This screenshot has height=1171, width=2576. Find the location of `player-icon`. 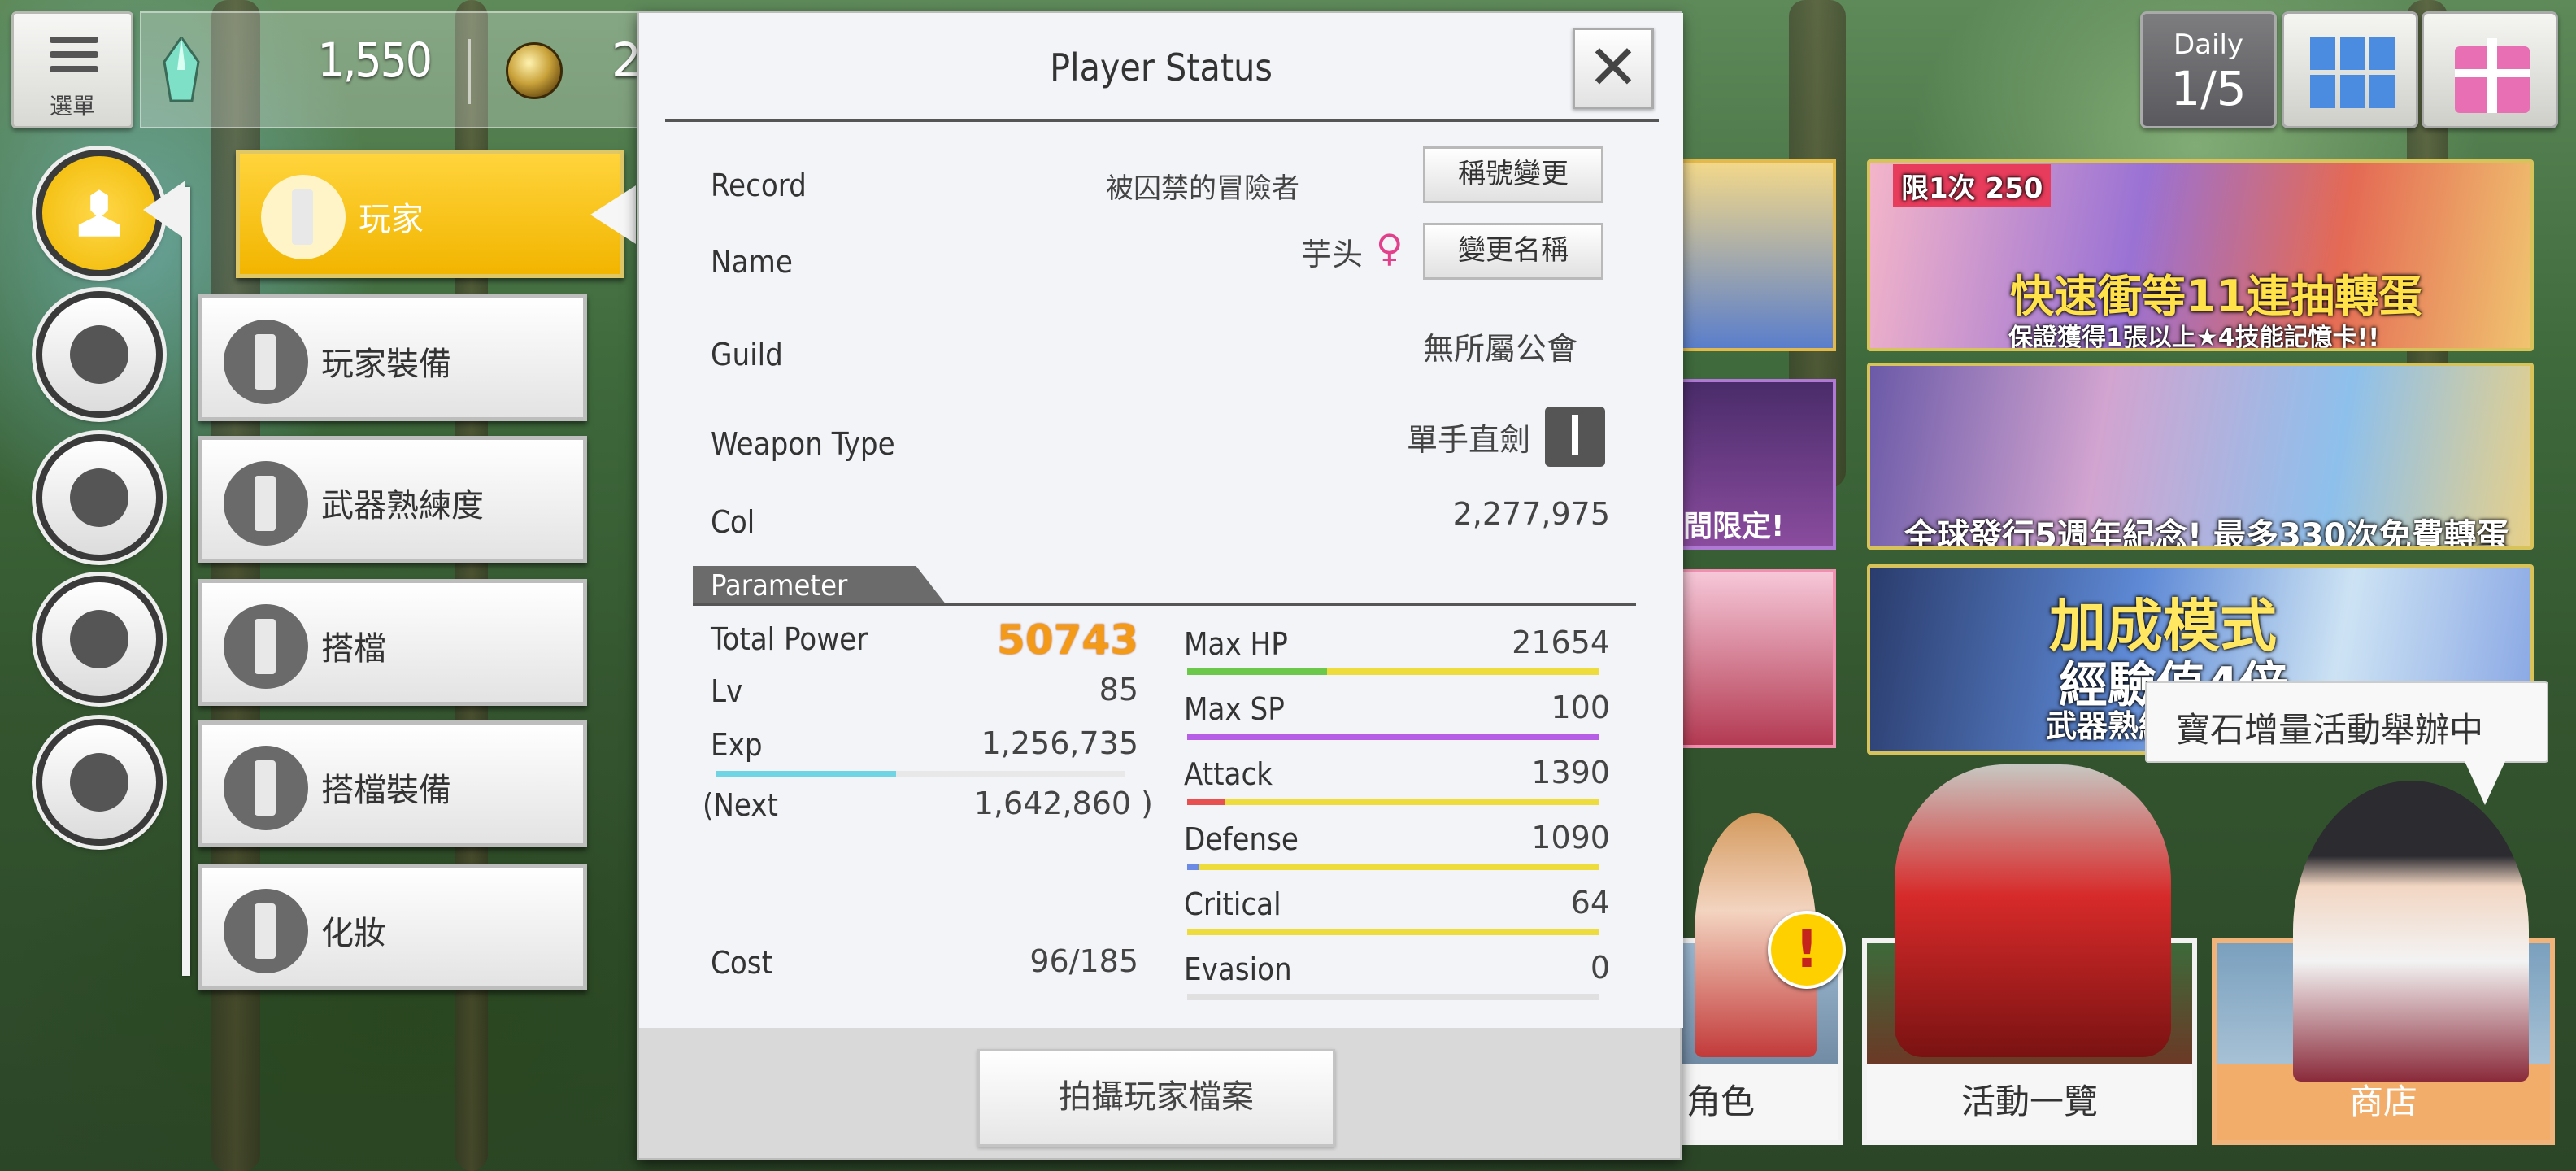

player-icon is located at coordinates (303, 217).